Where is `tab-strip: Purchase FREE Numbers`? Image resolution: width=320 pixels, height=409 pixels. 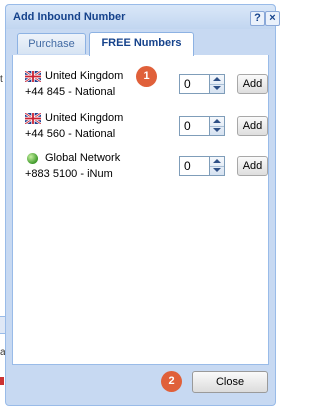 tab-strip: Purchase FREE Numbers is located at coordinates (140, 43).